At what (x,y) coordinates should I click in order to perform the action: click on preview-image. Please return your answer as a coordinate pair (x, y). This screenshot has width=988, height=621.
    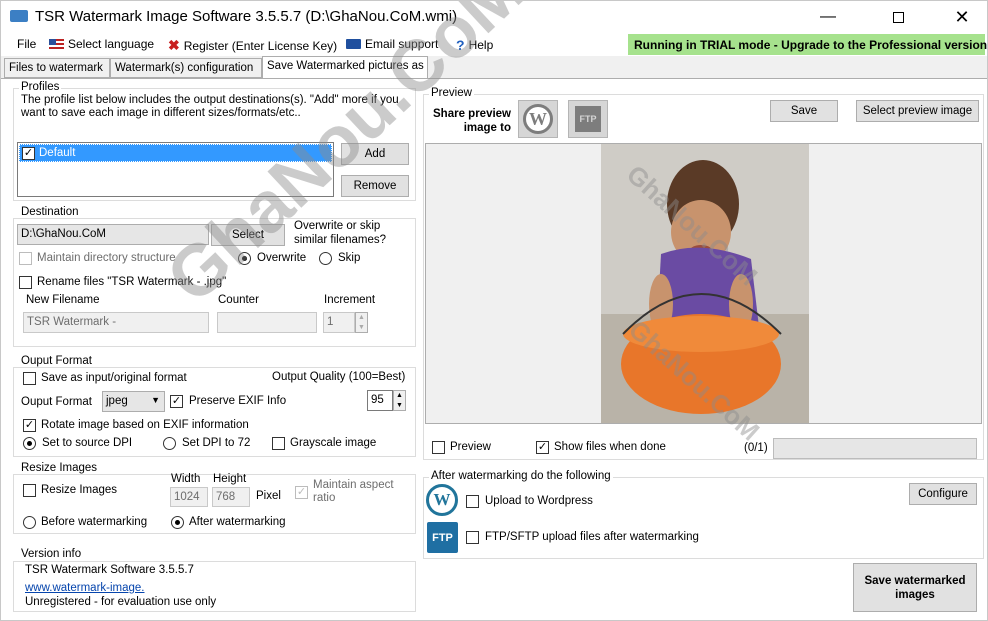
    Looking at the image, I should click on (705, 283).